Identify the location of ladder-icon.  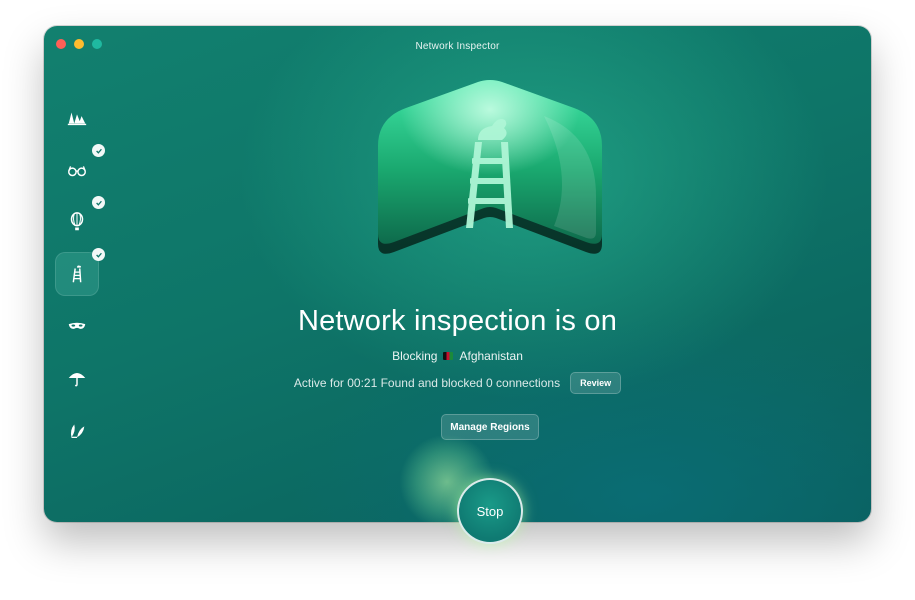
(77, 274).